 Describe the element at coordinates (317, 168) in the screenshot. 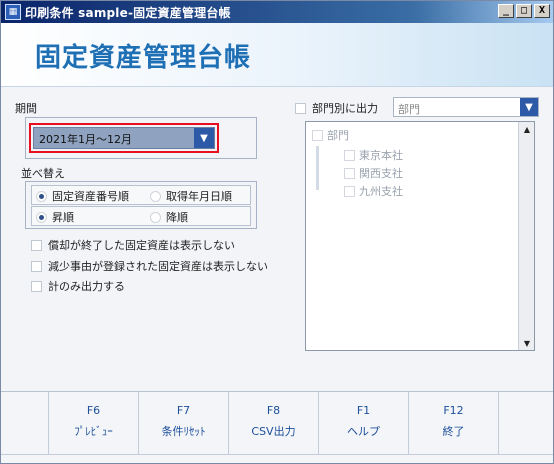

I see `tree-branch-line` at that location.